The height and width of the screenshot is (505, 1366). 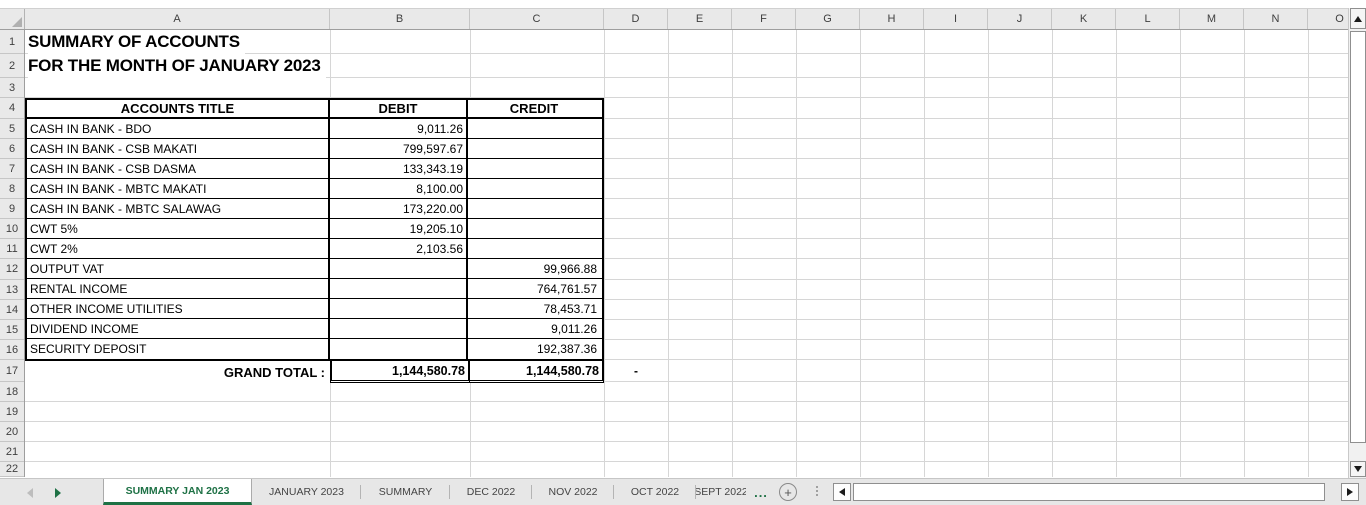 What do you see at coordinates (136, 42) in the screenshot?
I see `report-title: SUMMARY OF ACCOUNTS` at bounding box center [136, 42].